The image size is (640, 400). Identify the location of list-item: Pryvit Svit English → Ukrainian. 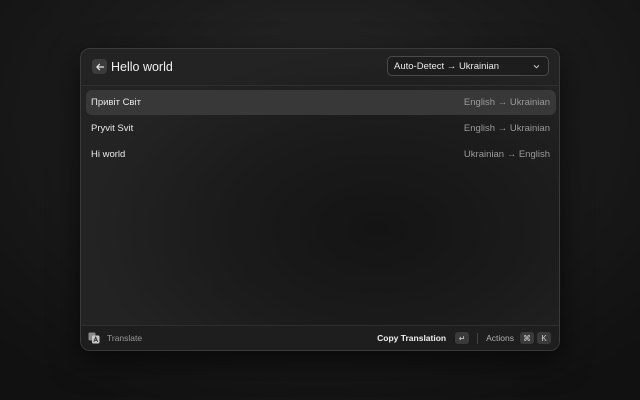
(321, 128).